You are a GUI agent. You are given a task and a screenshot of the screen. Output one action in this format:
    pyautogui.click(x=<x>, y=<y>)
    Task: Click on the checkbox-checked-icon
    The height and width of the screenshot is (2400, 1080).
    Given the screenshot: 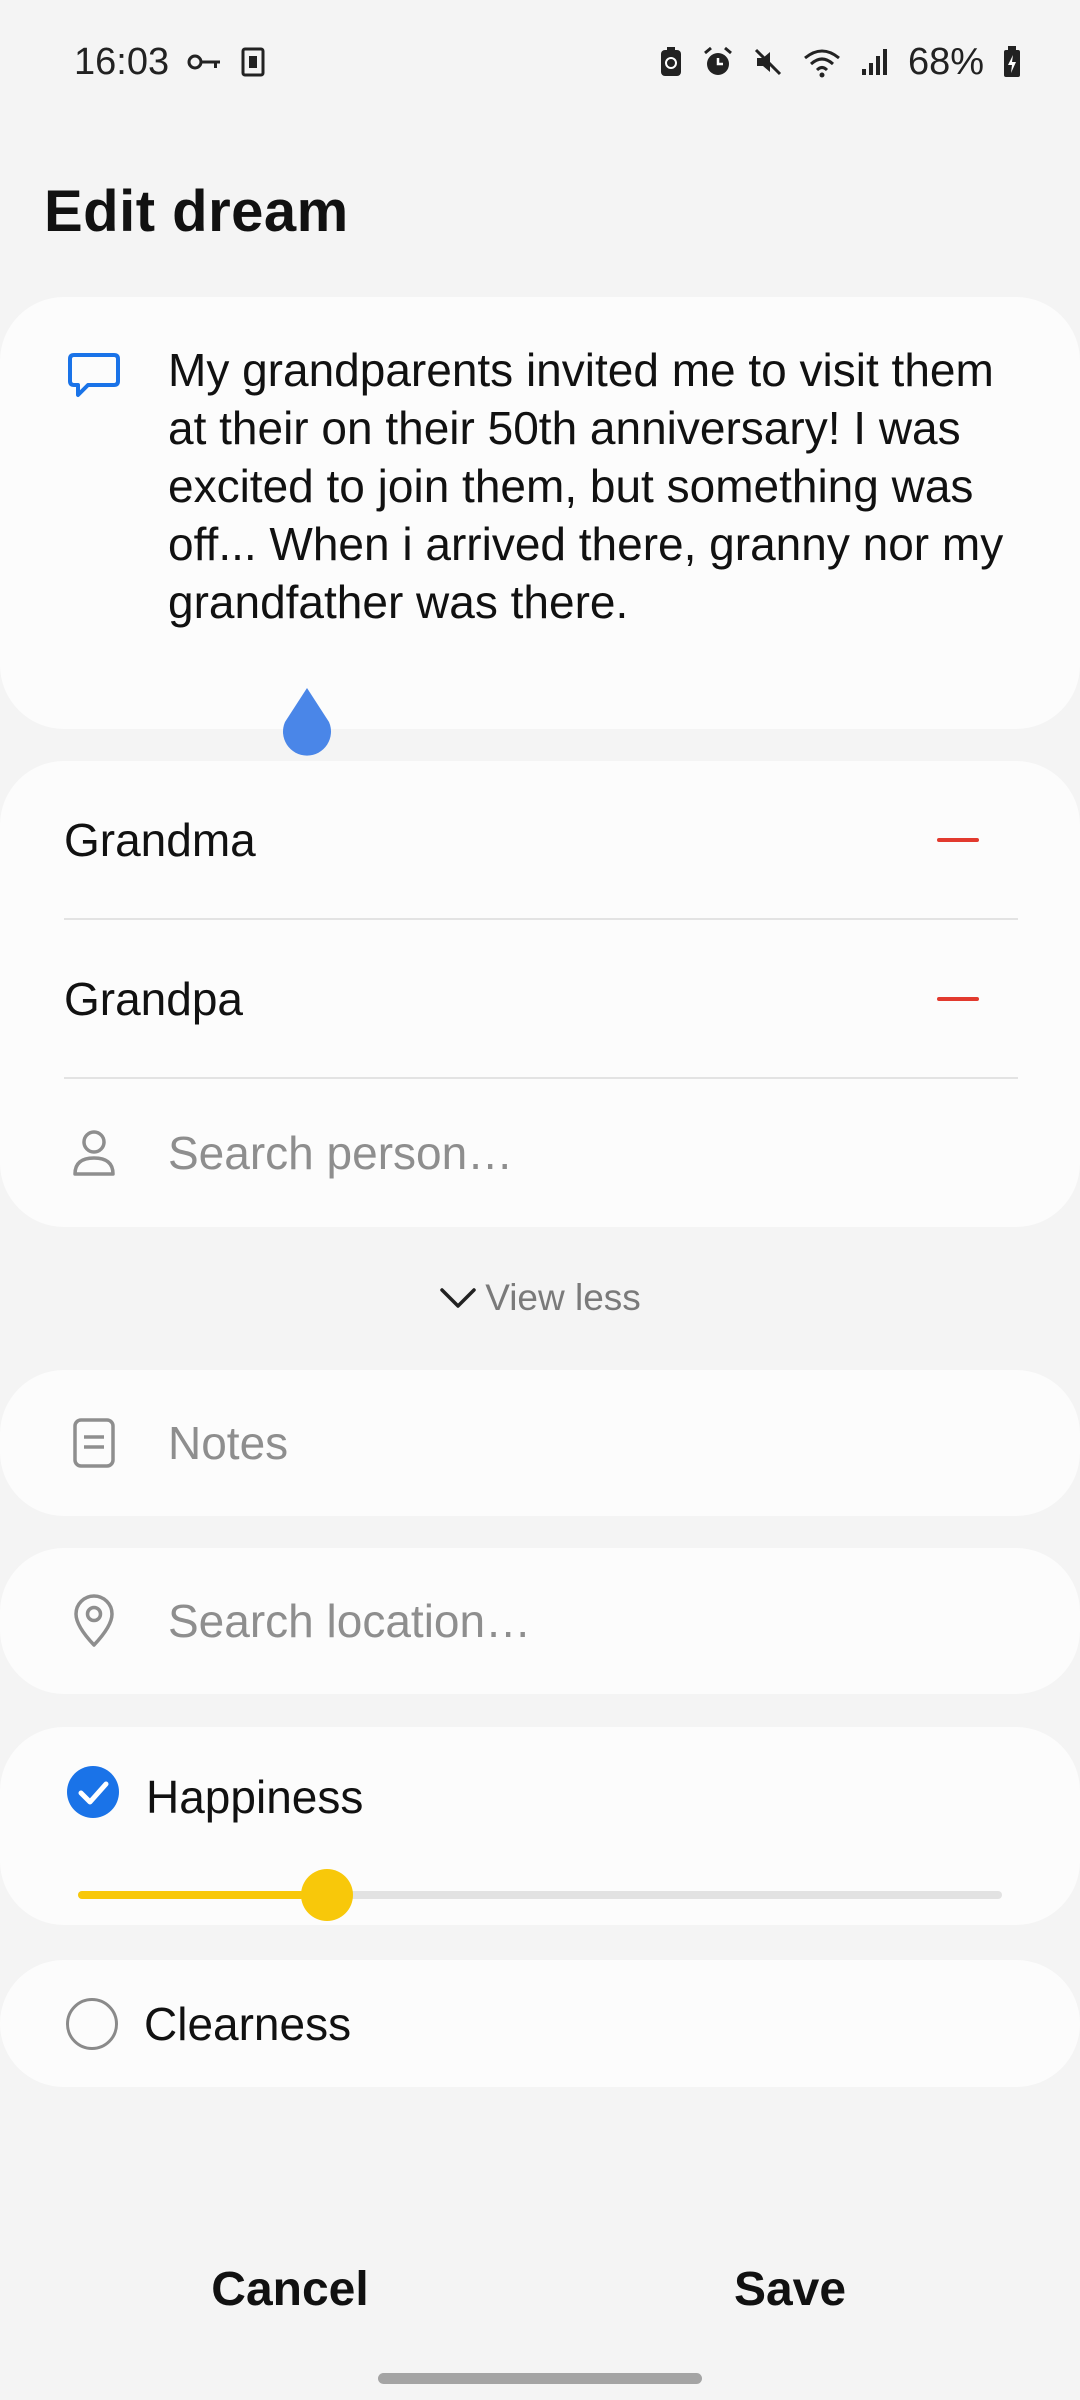 What is the action you would take?
    pyautogui.click(x=93, y=1797)
    